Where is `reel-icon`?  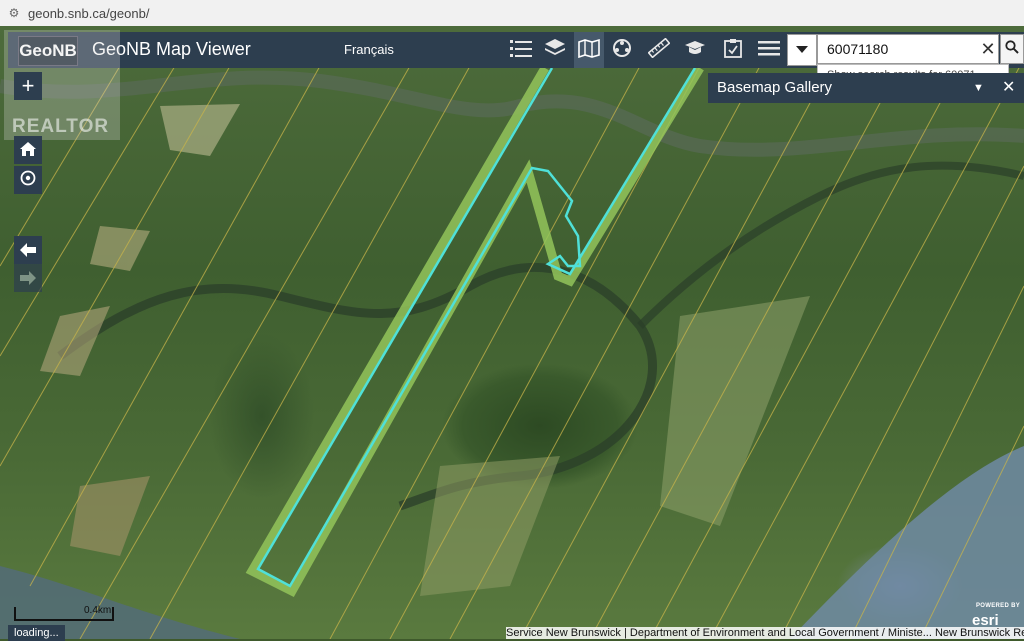 reel-icon is located at coordinates (623, 50).